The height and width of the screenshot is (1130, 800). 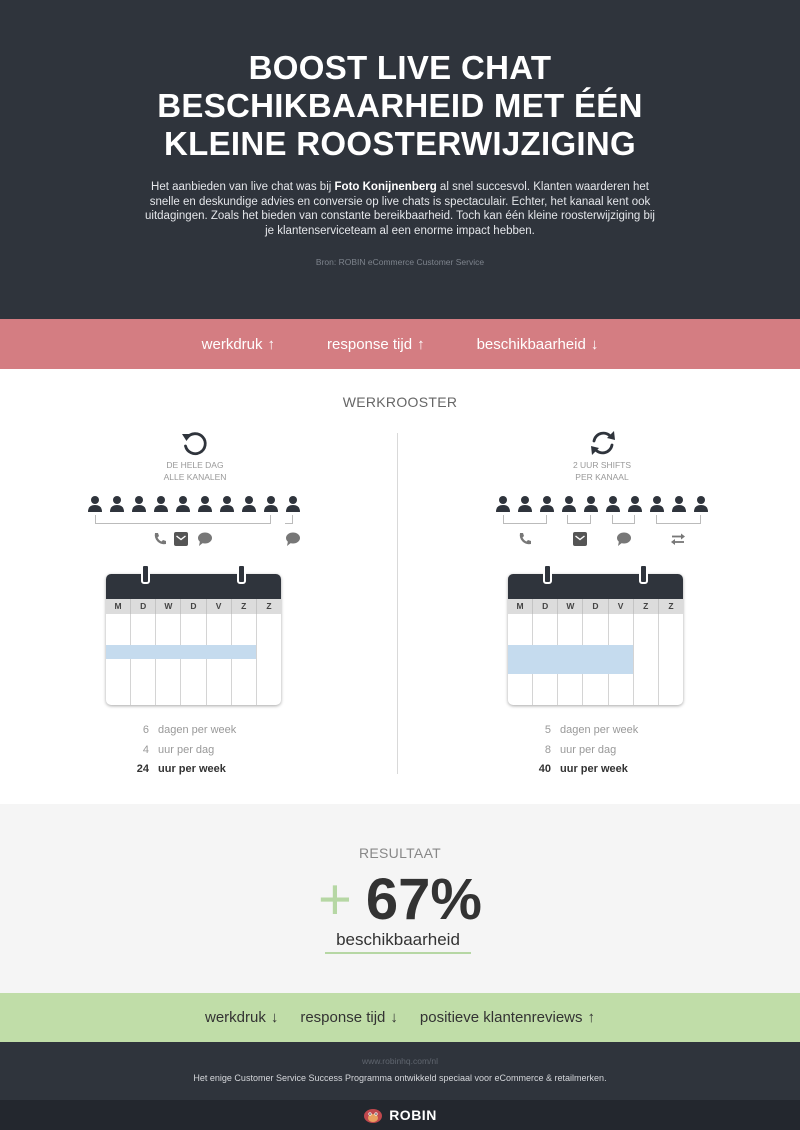 What do you see at coordinates (195, 477) in the screenshot?
I see `label-line: ALLE KANALEN` at bounding box center [195, 477].